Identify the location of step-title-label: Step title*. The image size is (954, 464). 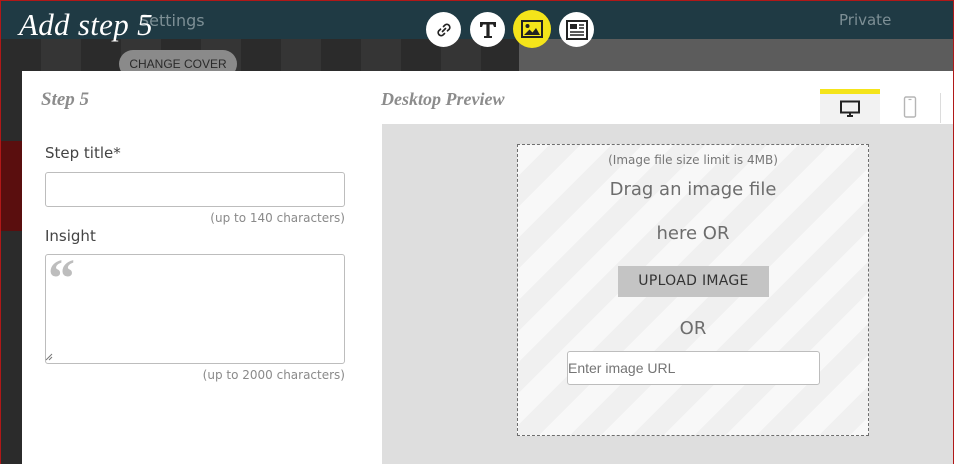
(83, 153).